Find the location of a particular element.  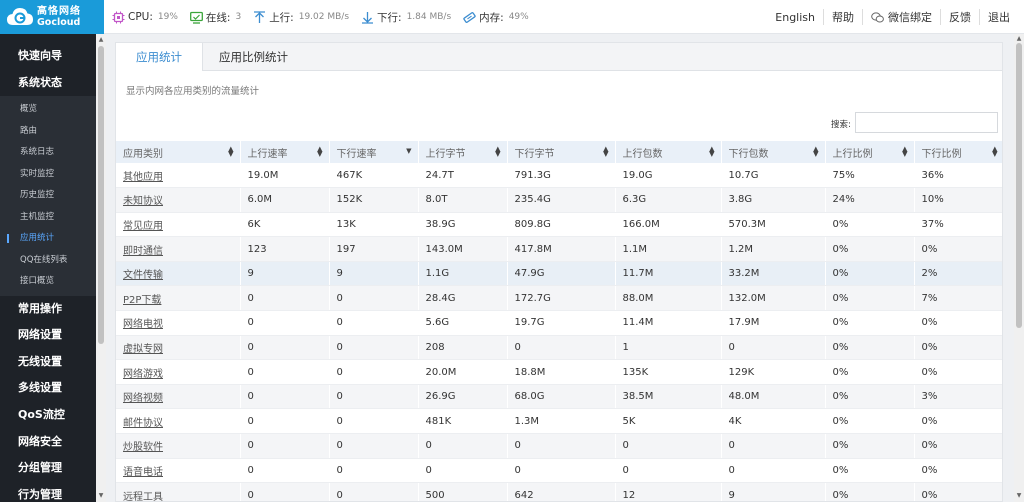

tab-app-ratio-stats: 应用比例统计 is located at coordinates (253, 57).